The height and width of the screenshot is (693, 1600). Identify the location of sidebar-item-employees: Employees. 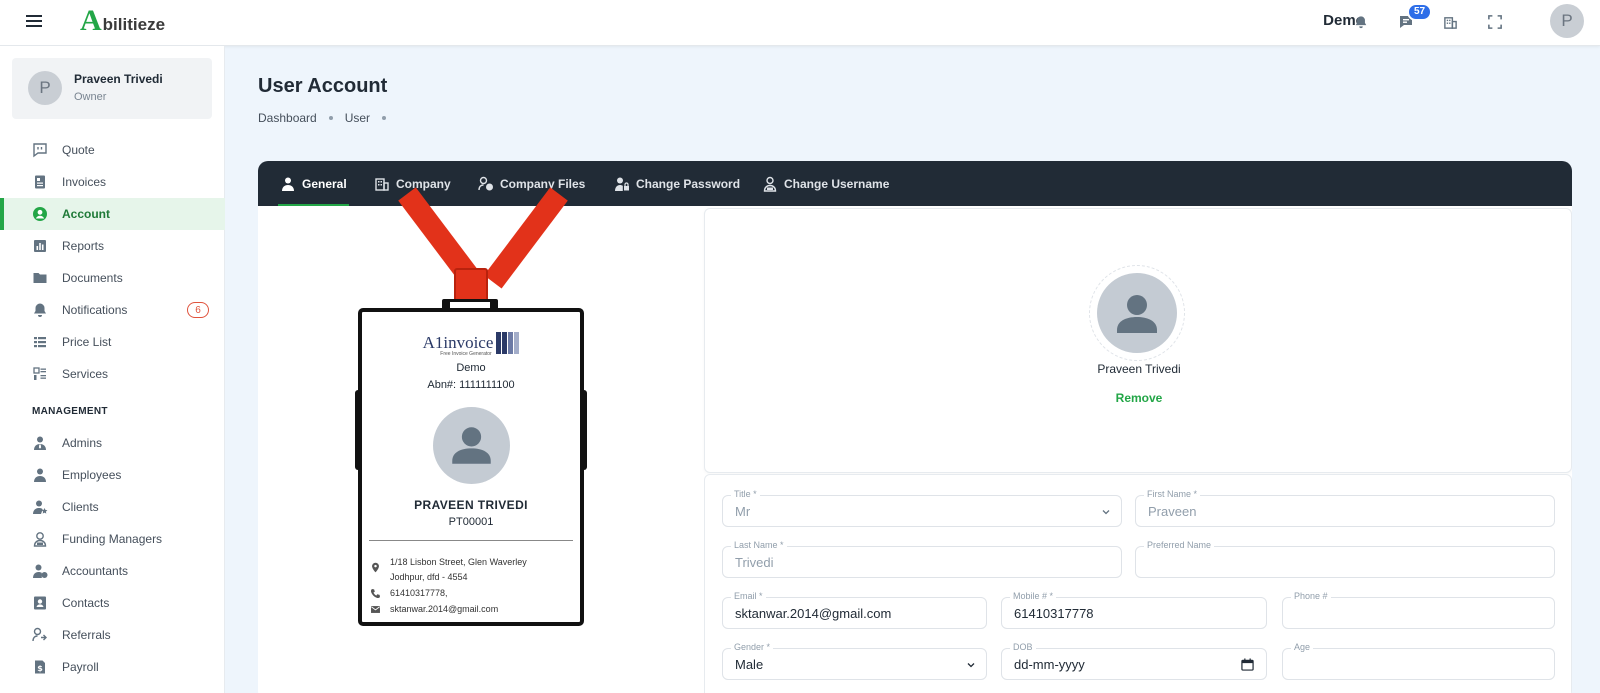
(112, 475).